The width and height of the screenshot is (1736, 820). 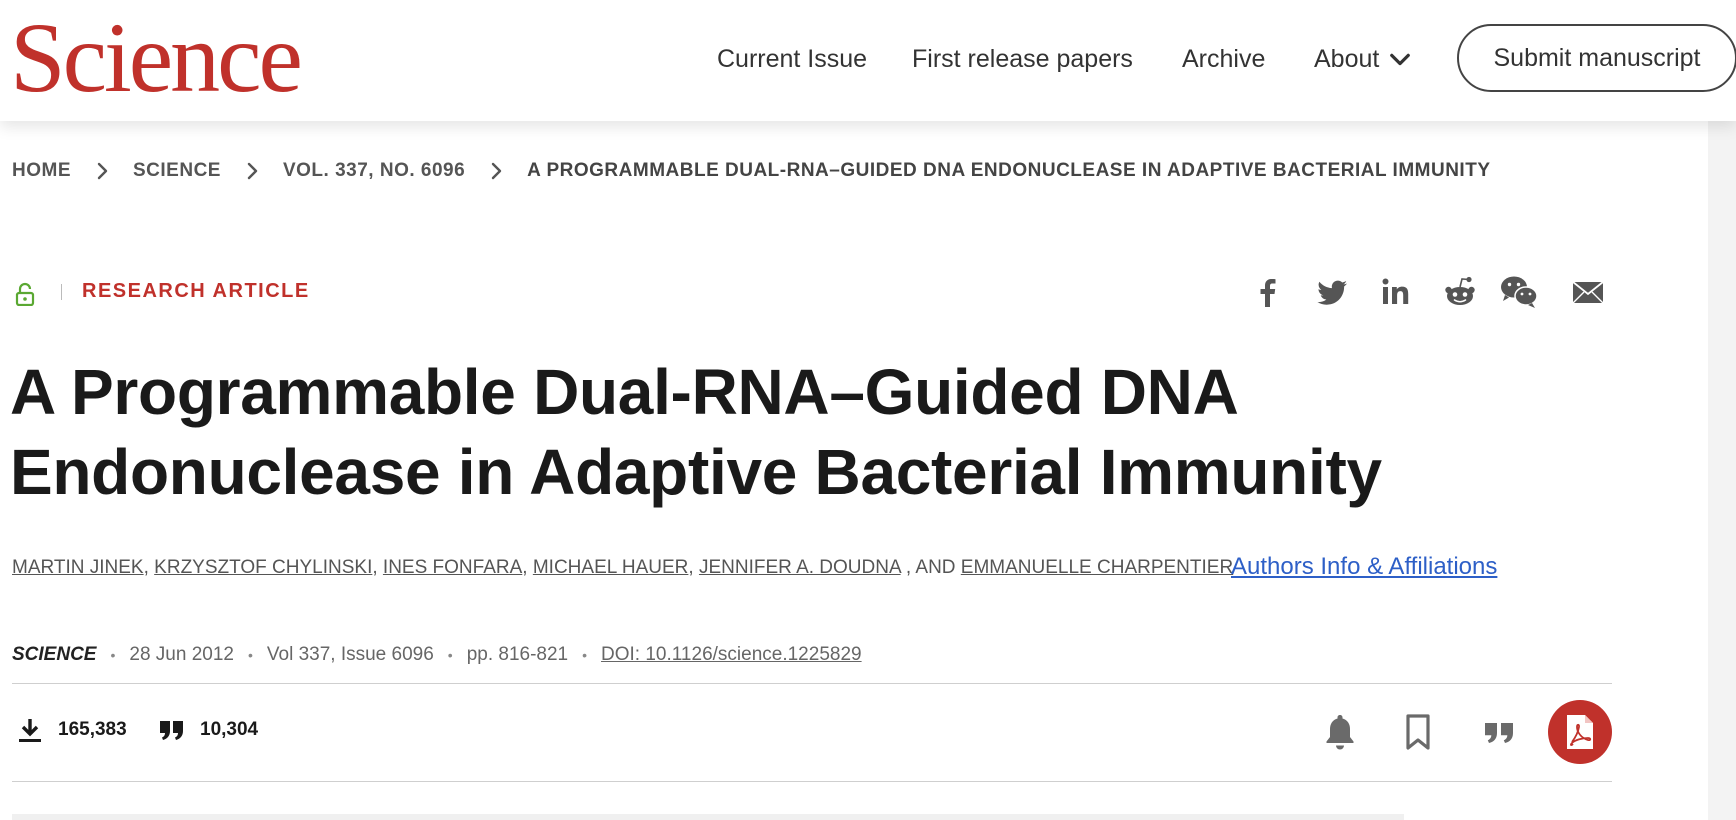 What do you see at coordinates (1223, 59) in the screenshot?
I see `nav-archive: Archive` at bounding box center [1223, 59].